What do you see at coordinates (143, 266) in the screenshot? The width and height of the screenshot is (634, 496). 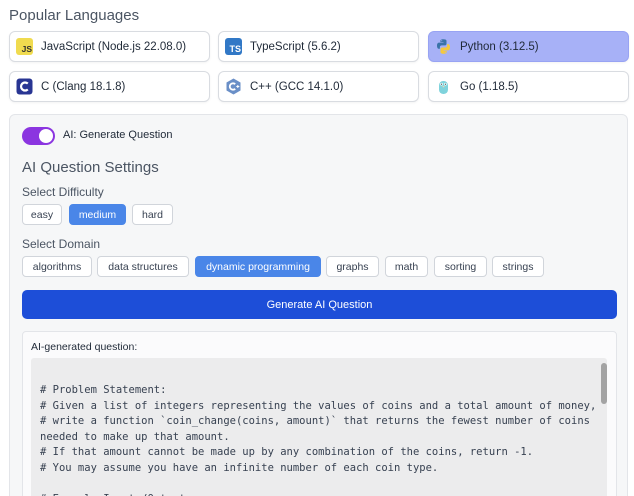 I see `domain-data-structures: data structures` at bounding box center [143, 266].